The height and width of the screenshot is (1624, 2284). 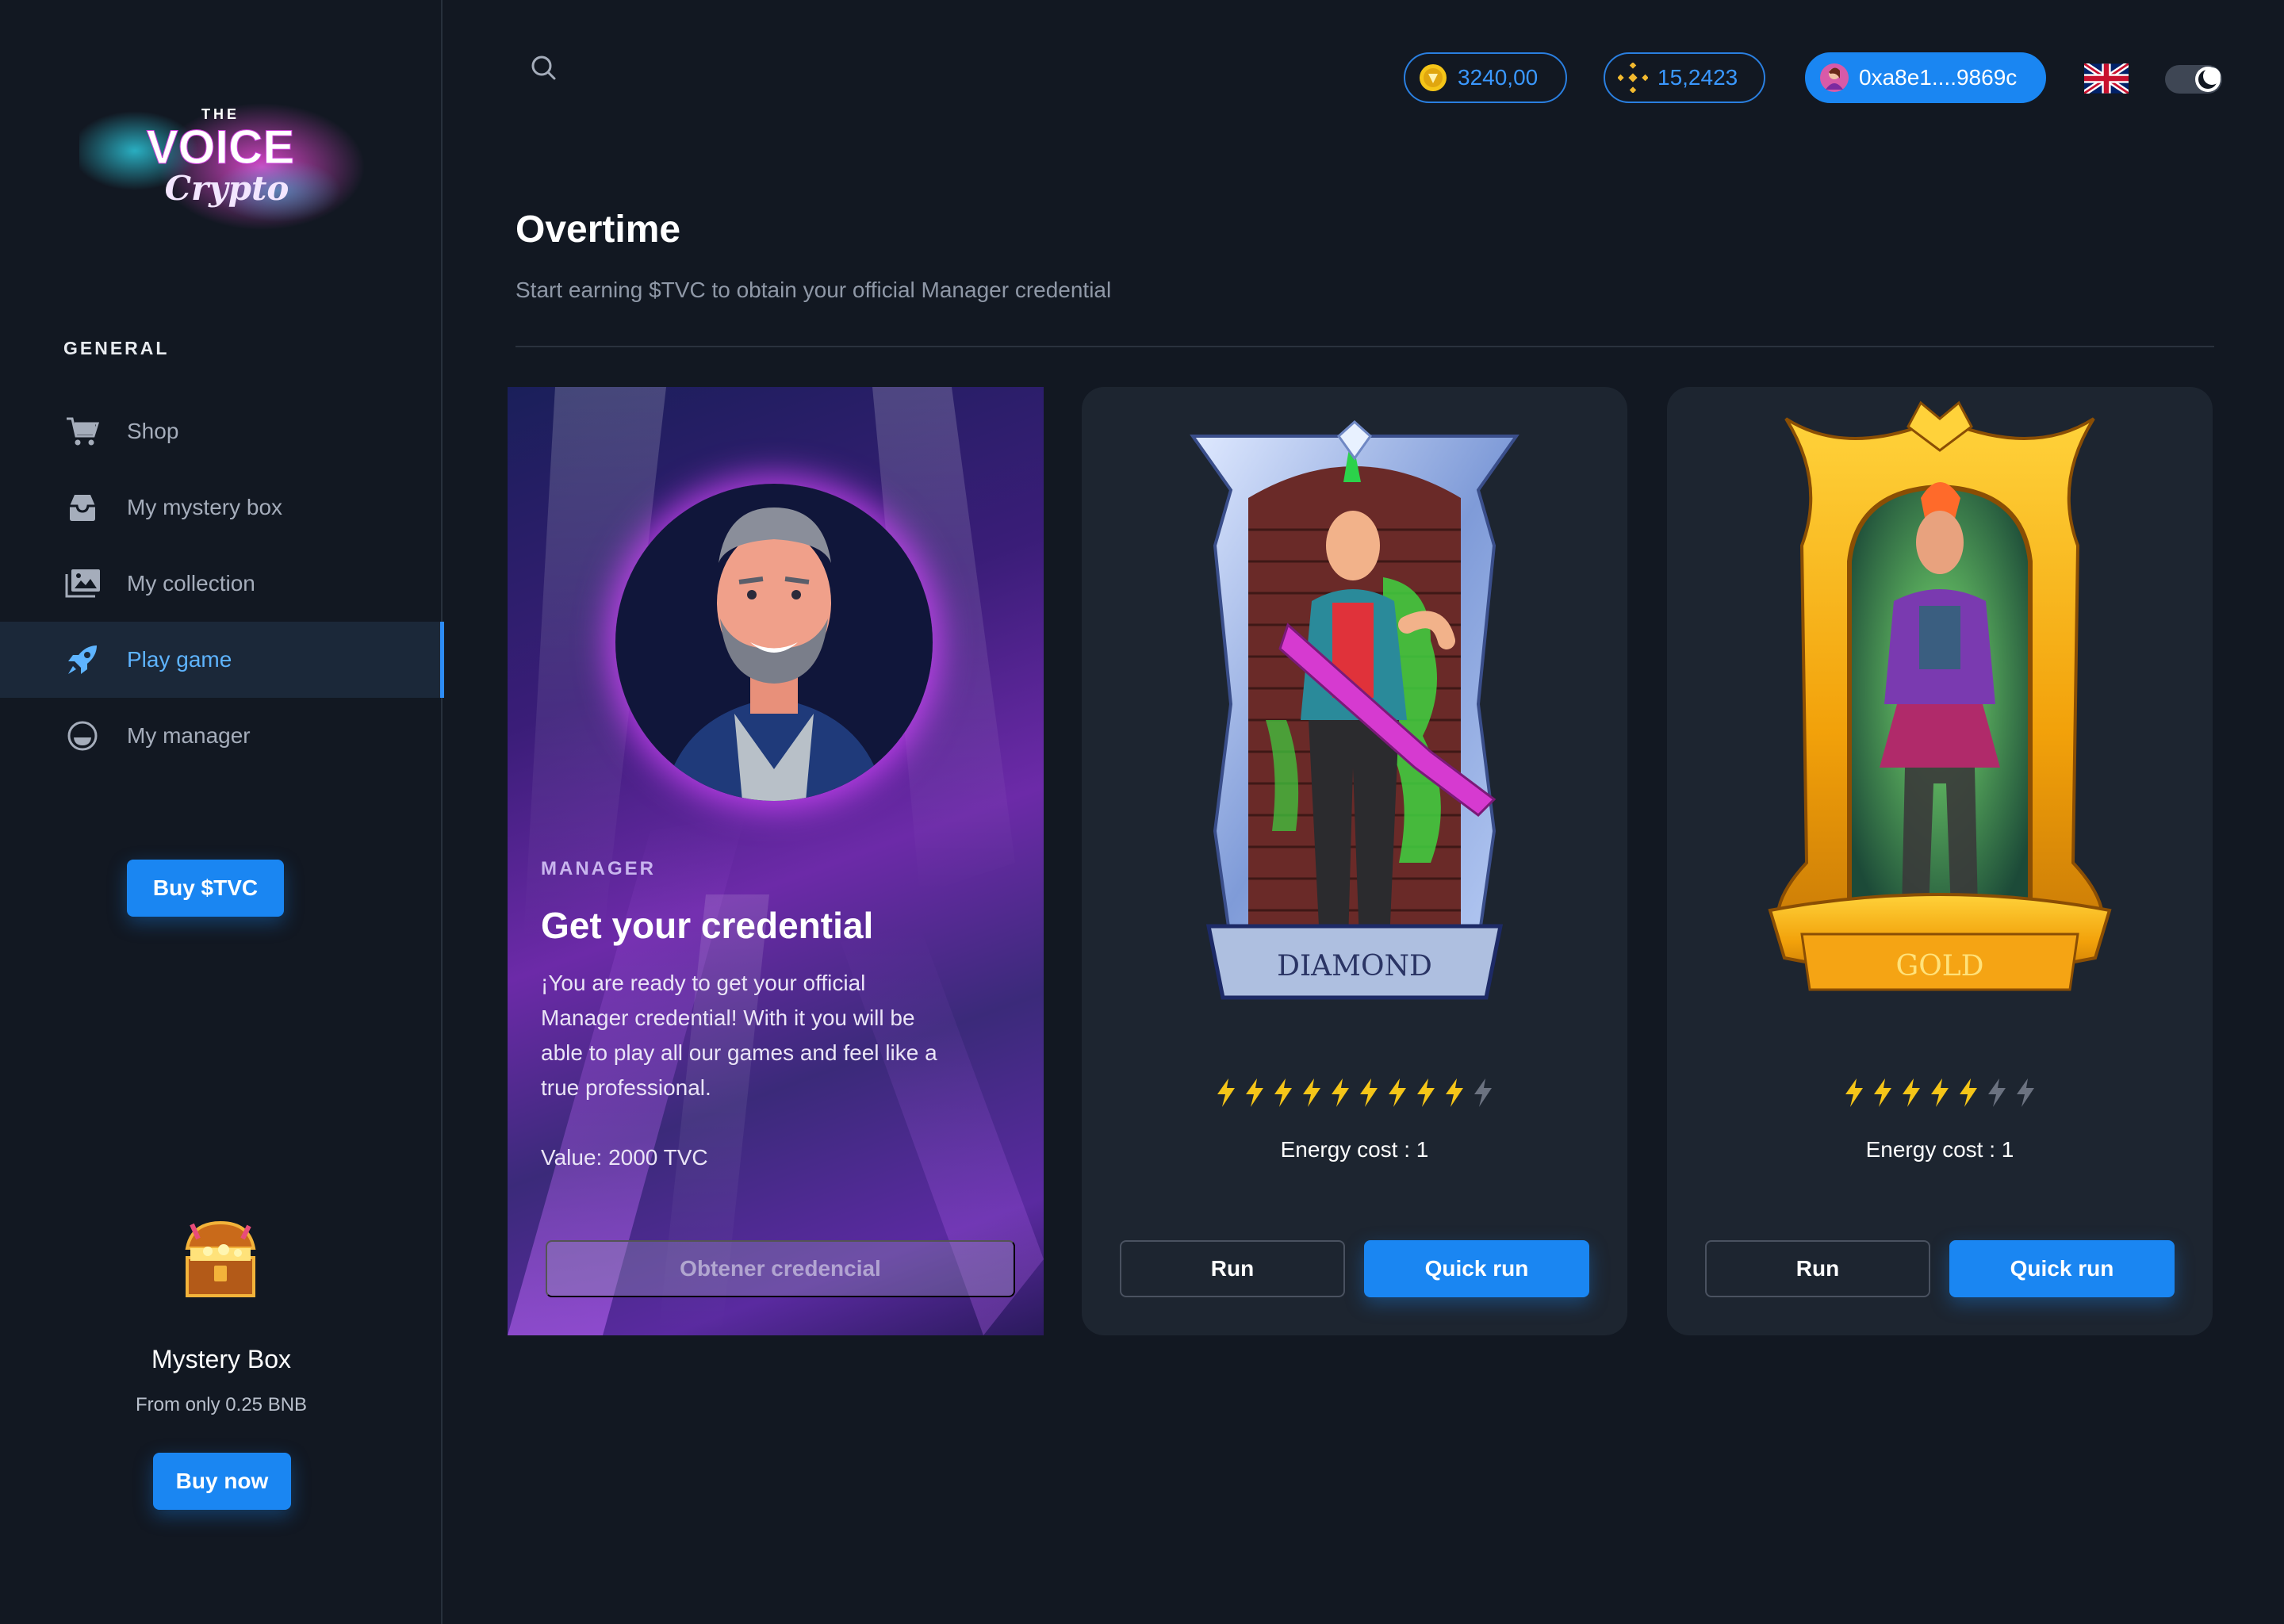 What do you see at coordinates (222, 1481) in the screenshot?
I see `buy-now-button: Buy now` at bounding box center [222, 1481].